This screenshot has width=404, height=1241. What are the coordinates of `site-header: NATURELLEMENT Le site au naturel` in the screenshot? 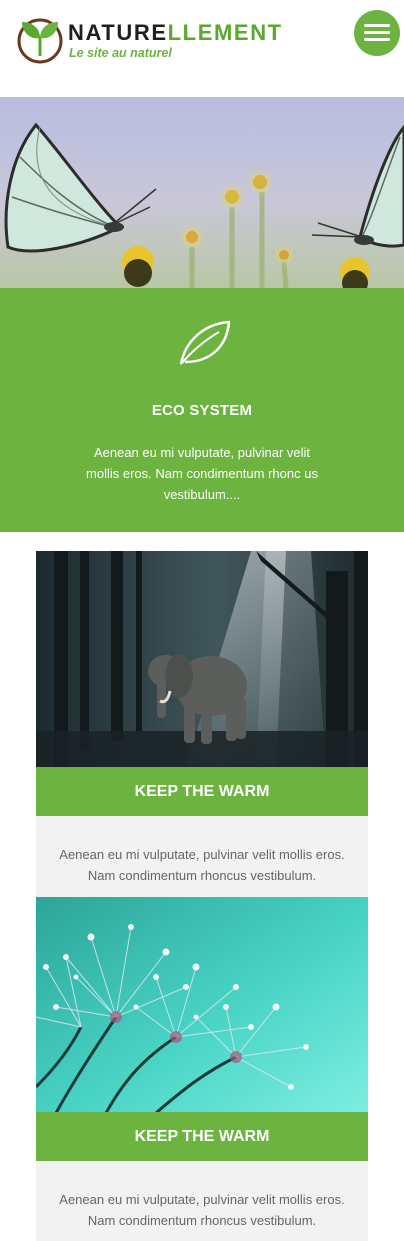 It's located at (202, 48).